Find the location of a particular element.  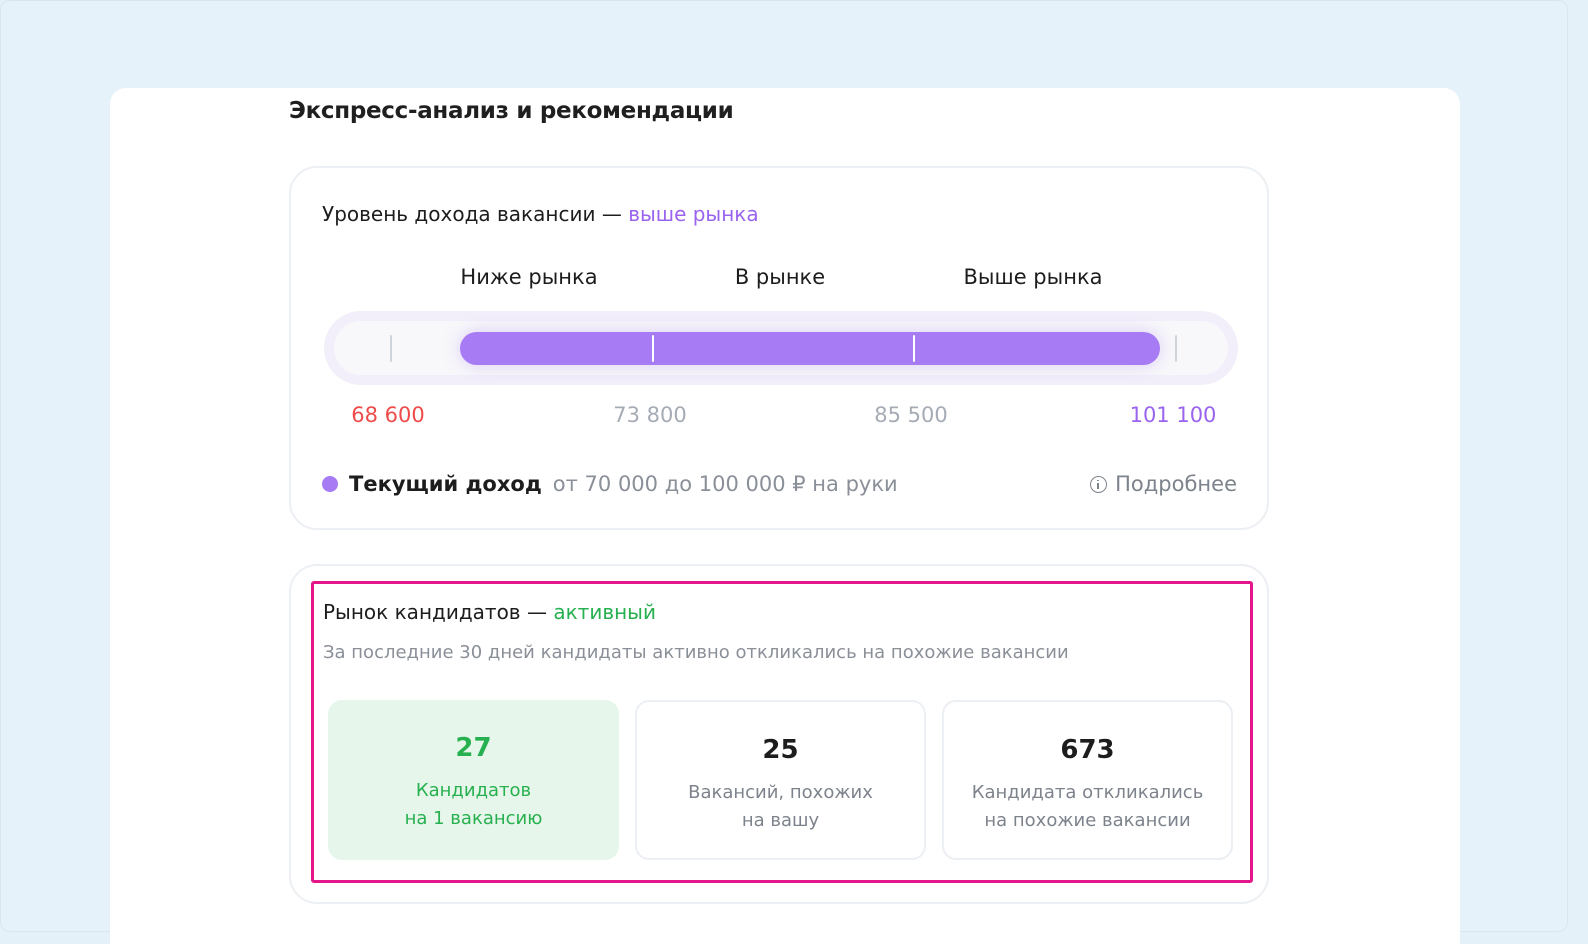

details-link: Подробнее is located at coordinates (1163, 484).